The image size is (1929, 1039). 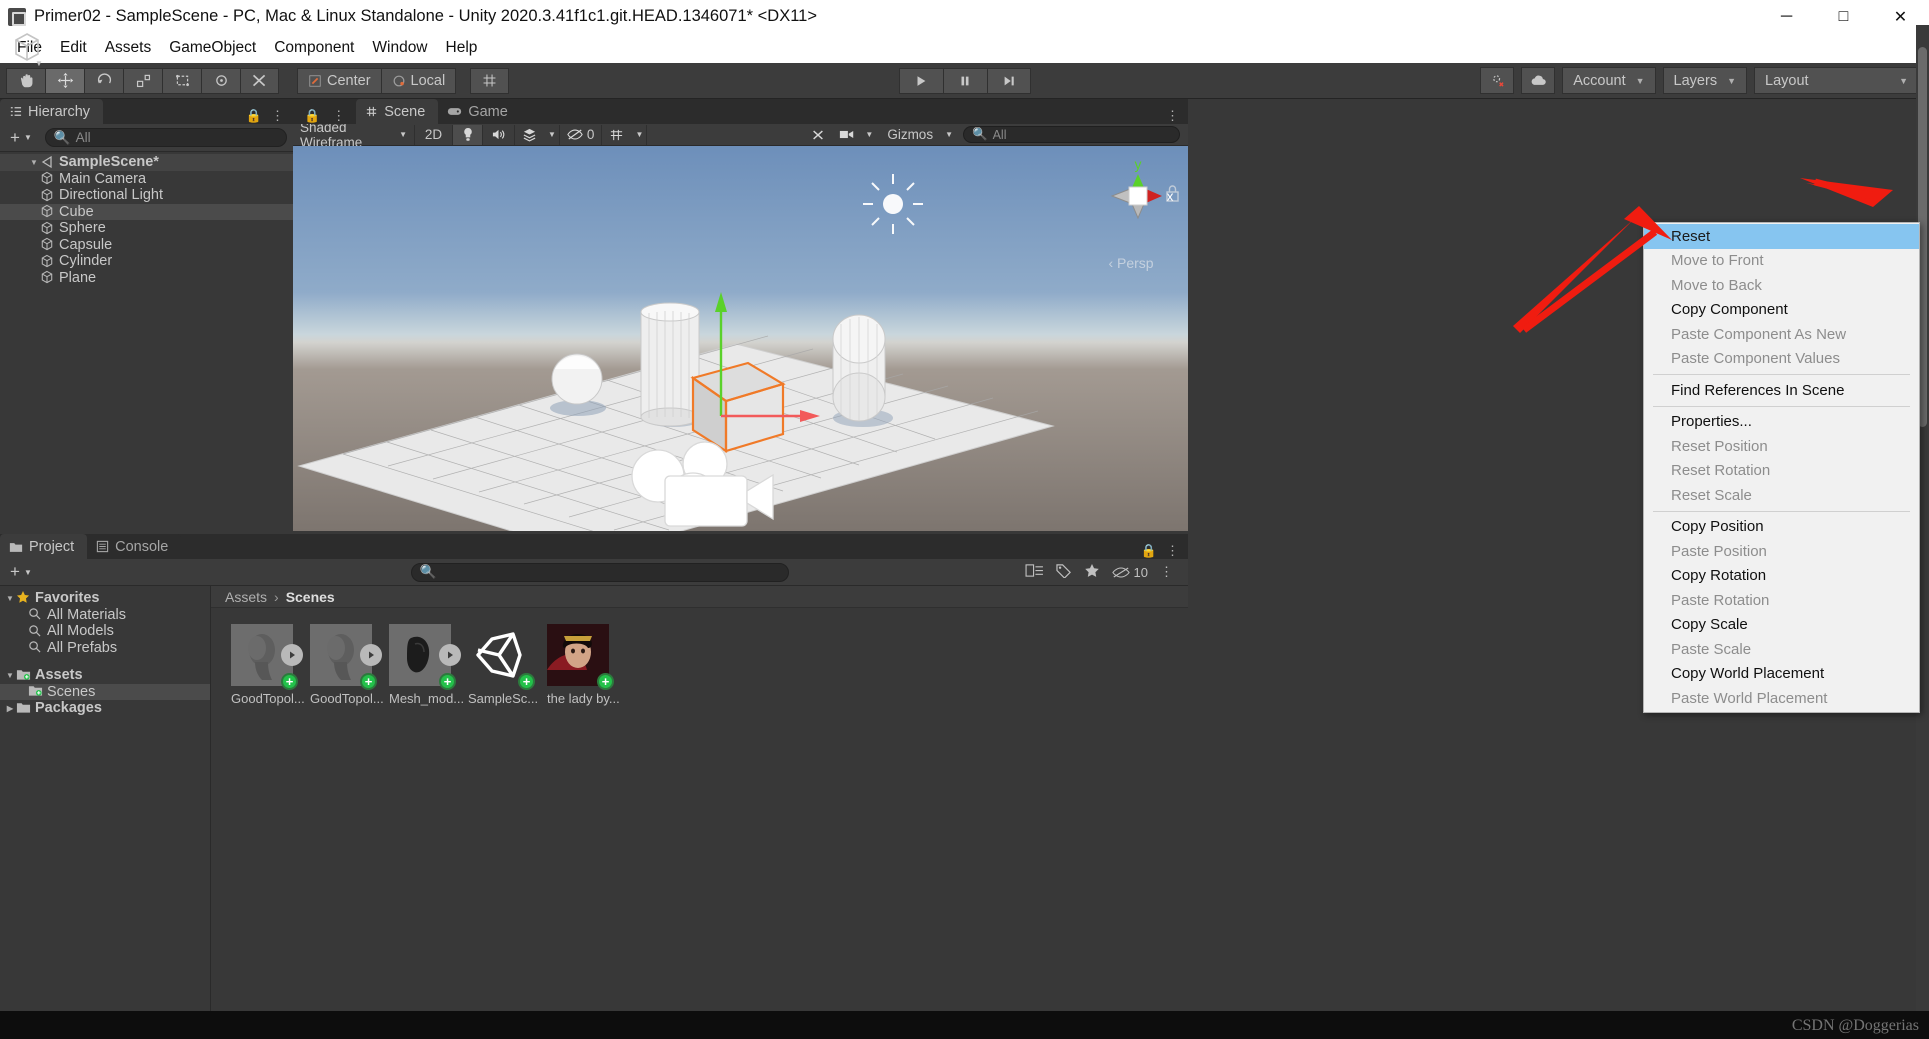 I want to click on rotate-tool-icon, so click(x=103, y=80).